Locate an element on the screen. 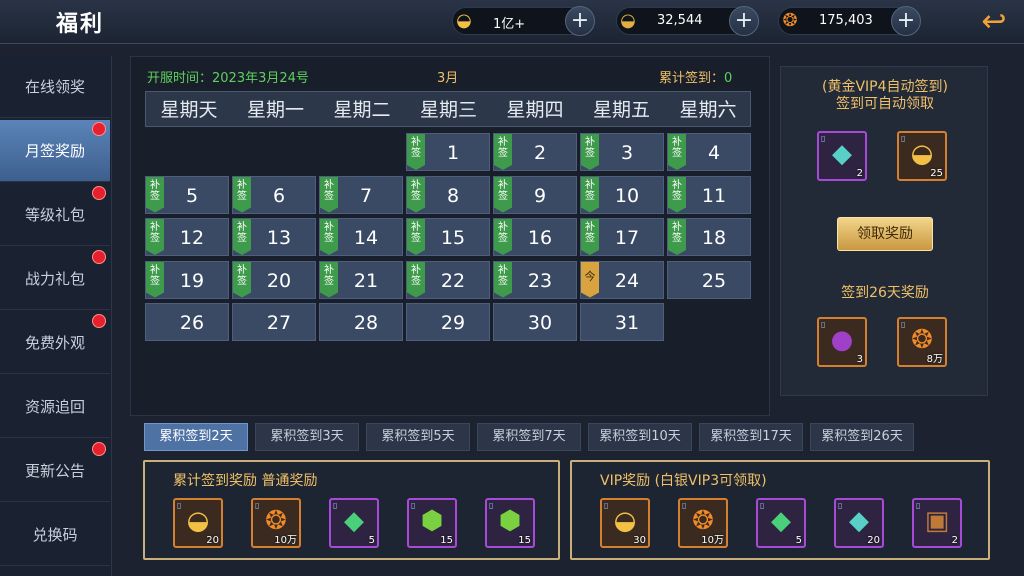 This screenshot has height=576, width=1024. day-cell-29: 29 is located at coordinates (448, 322).